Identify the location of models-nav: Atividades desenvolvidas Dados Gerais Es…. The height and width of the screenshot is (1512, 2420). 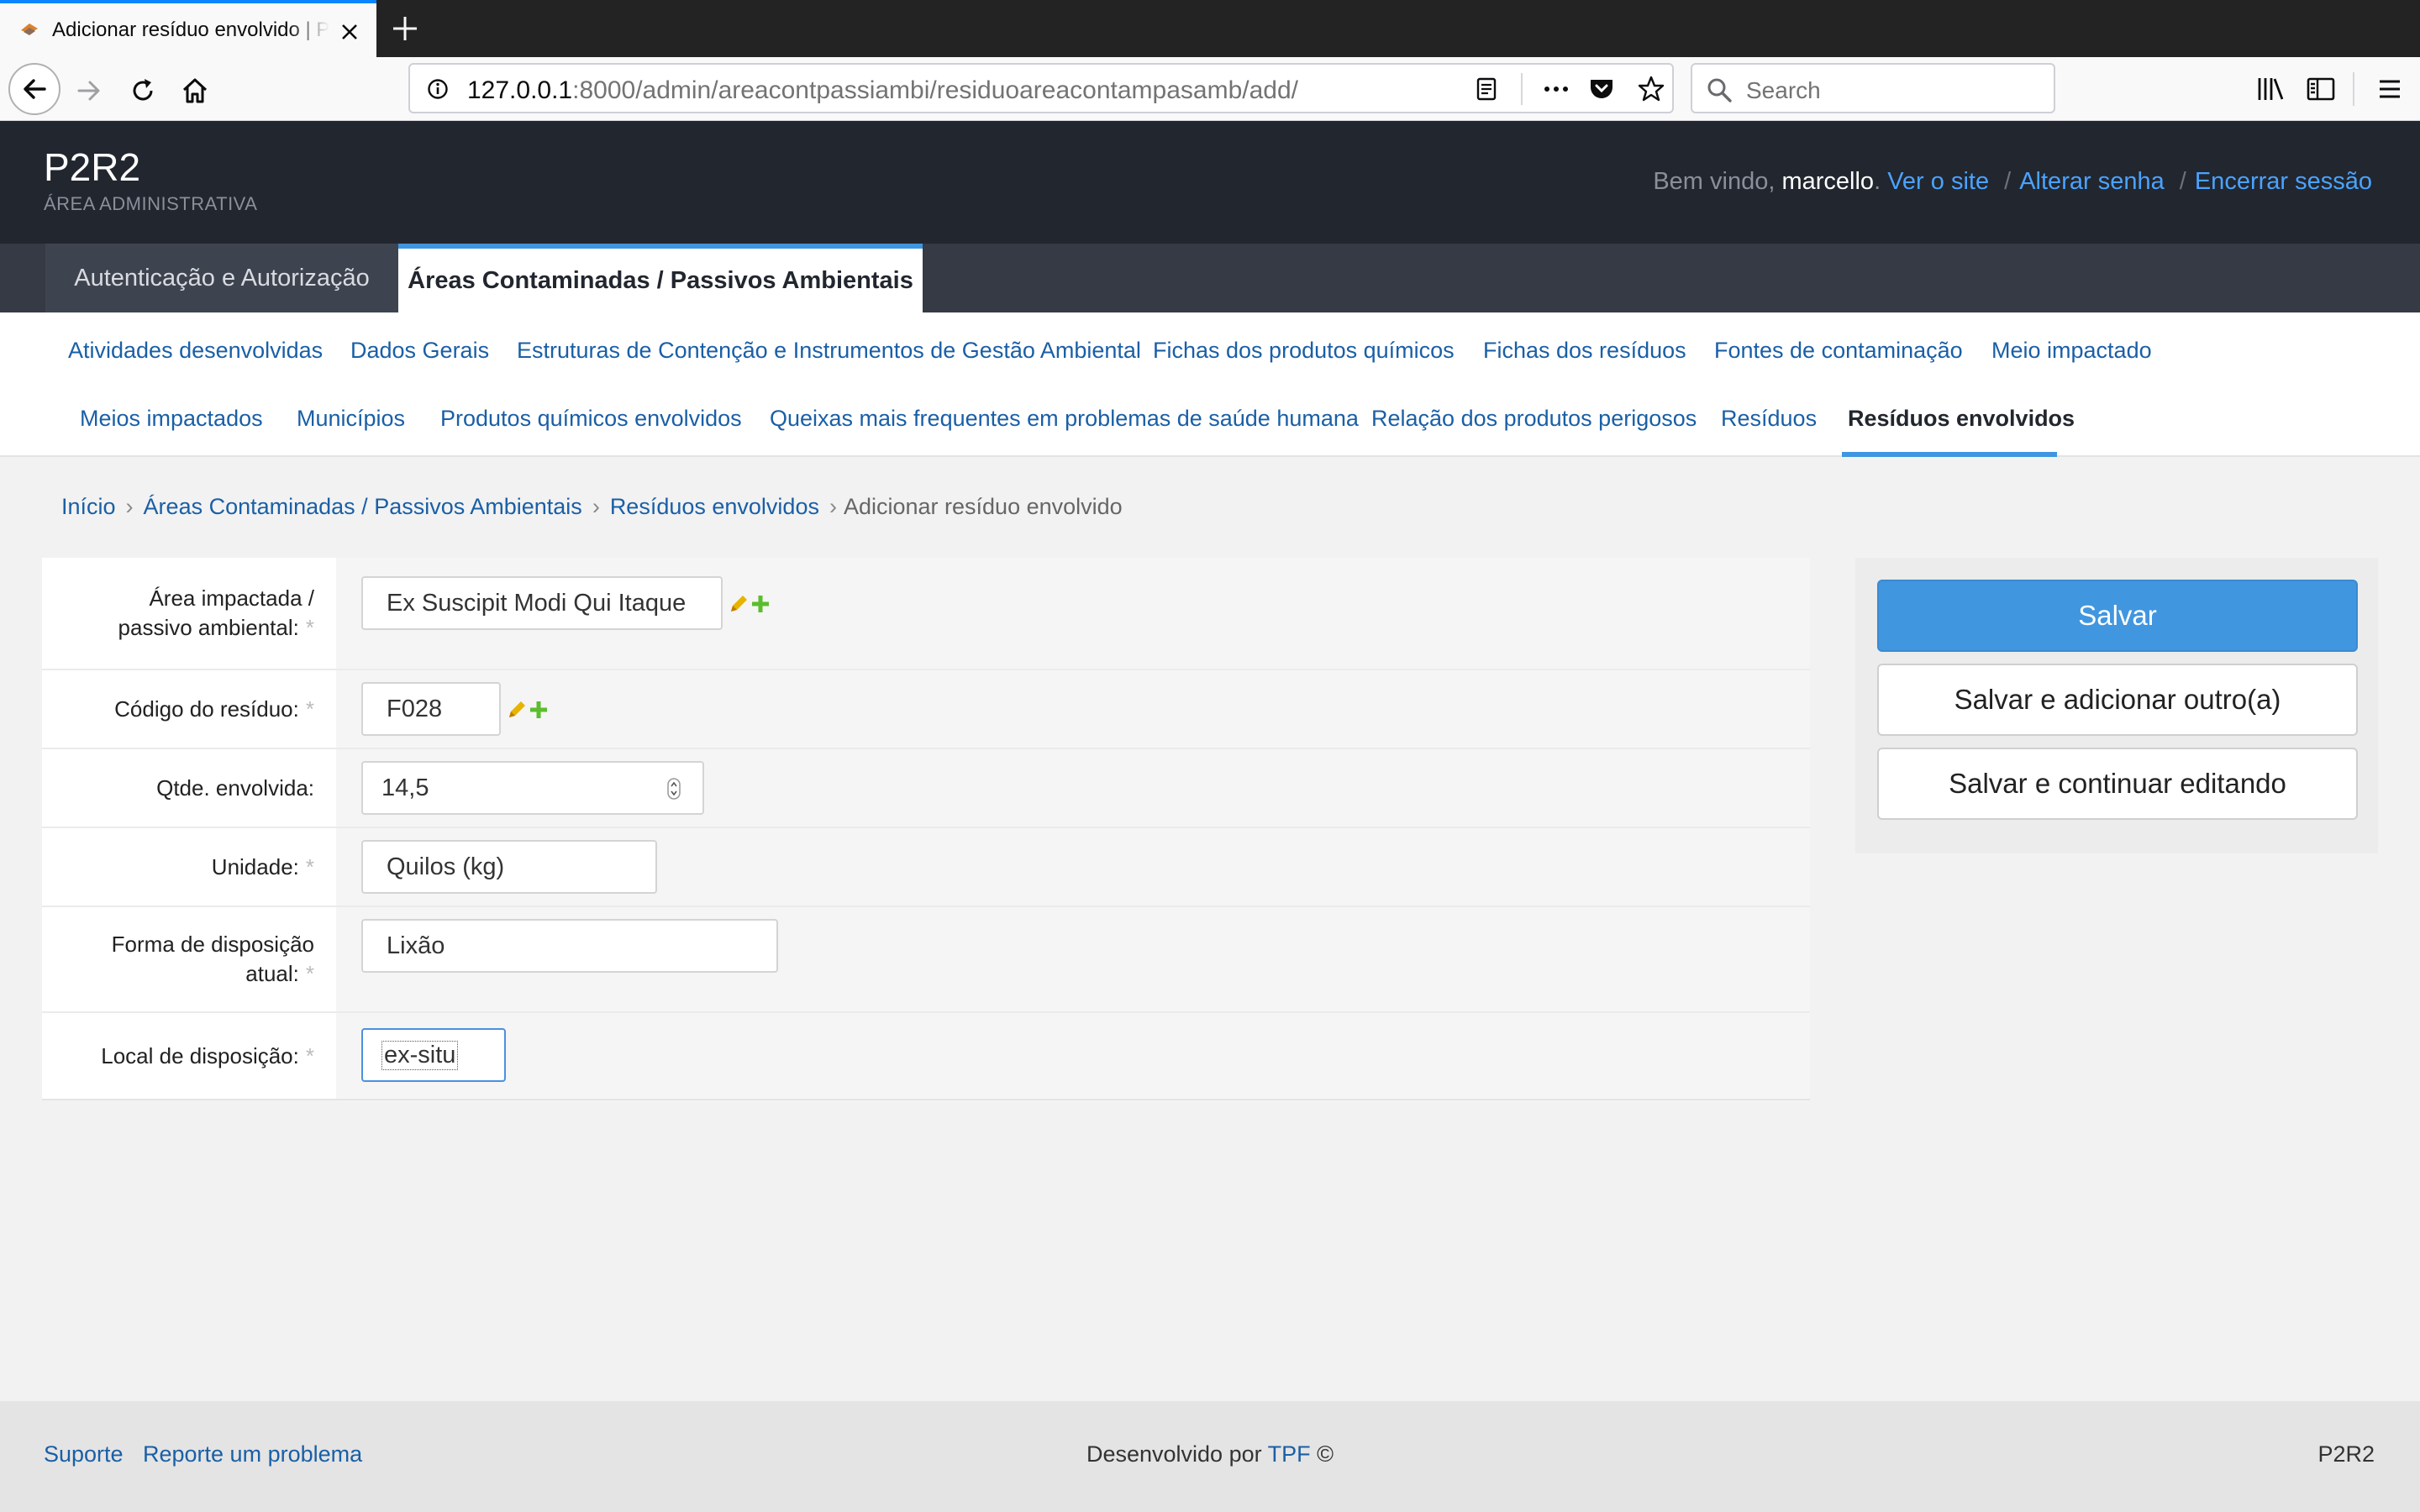
(1210, 384).